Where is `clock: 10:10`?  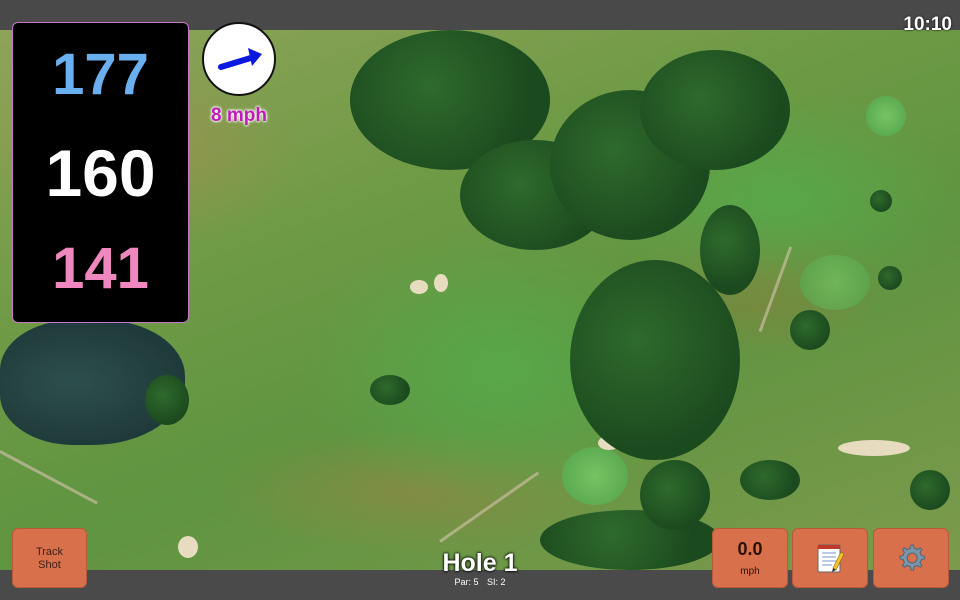 clock: 10:10 is located at coordinates (927, 24).